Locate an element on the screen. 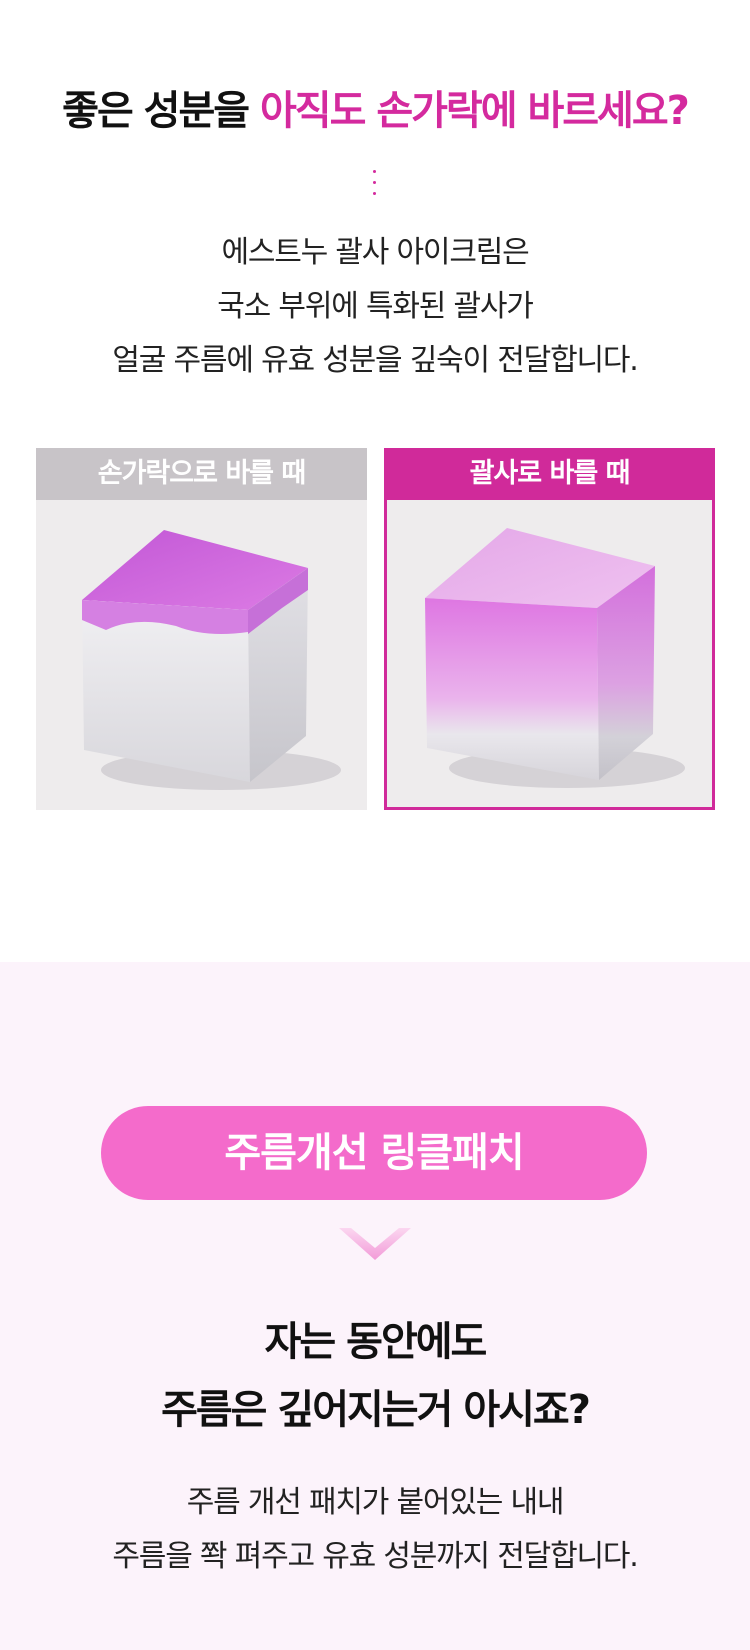 The image size is (750, 1650). patch-heading: 자는 동안에도 주름은 깊어지는거 아시죠? is located at coordinates (375, 1376).